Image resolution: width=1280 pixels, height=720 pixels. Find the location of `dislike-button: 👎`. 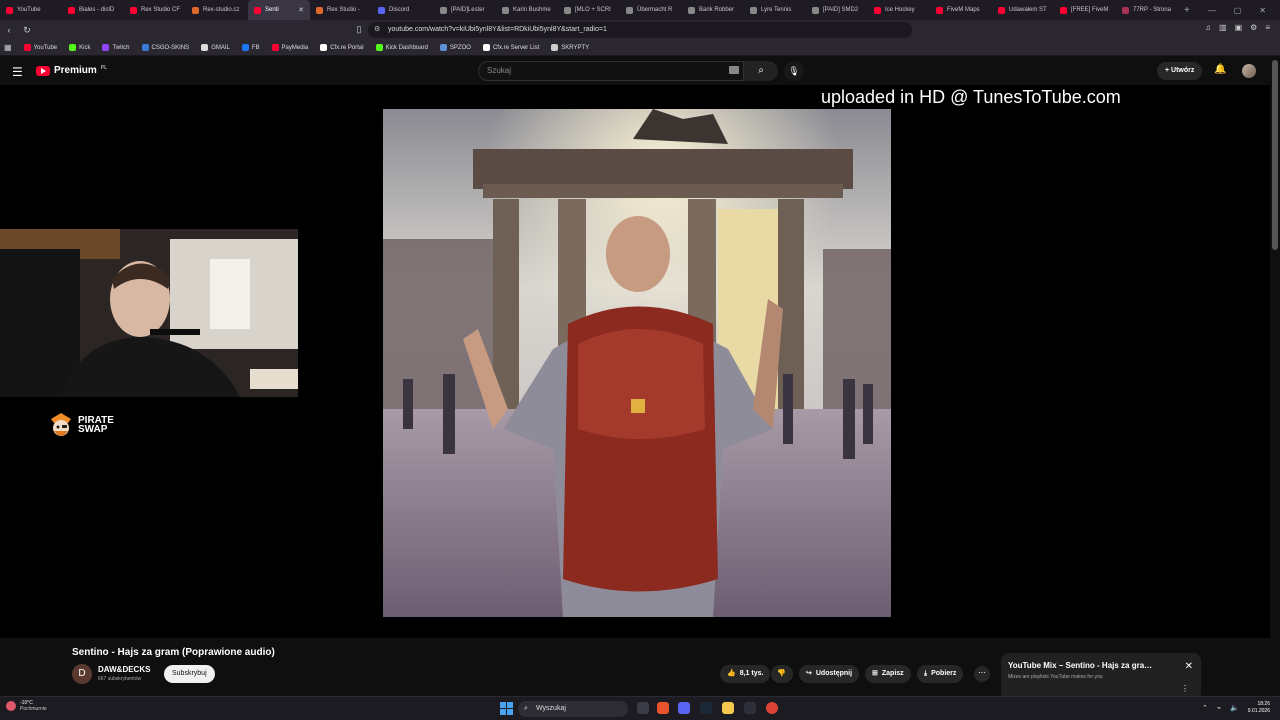

dislike-button: 👎 is located at coordinates (782, 674).